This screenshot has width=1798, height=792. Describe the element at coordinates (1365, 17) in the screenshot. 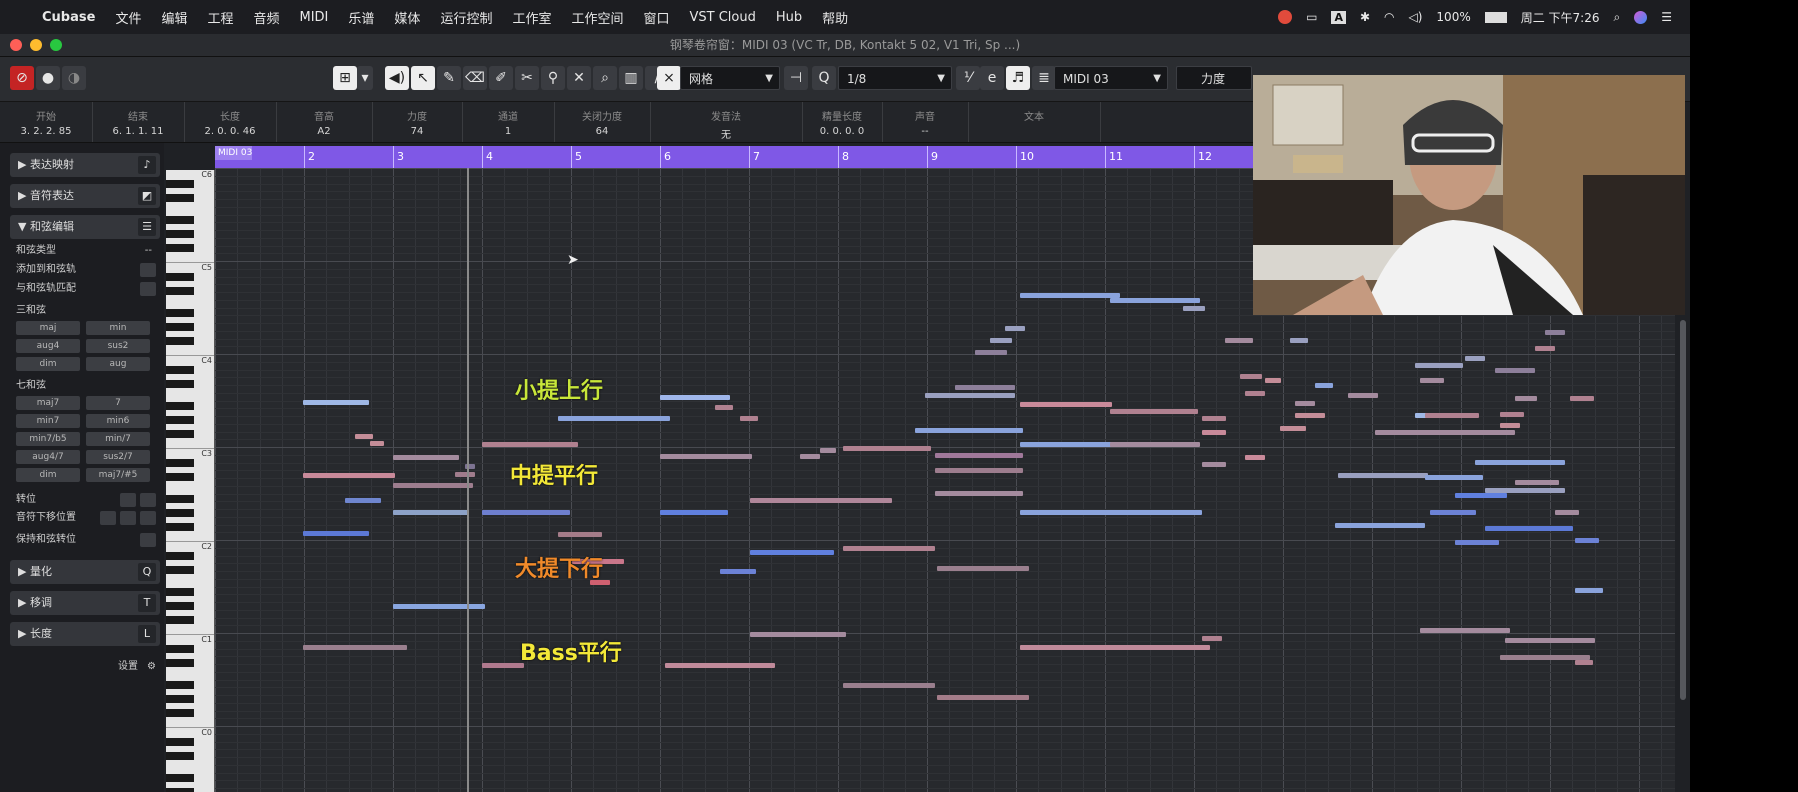

I see `bluetooth-icon: ✱` at that location.